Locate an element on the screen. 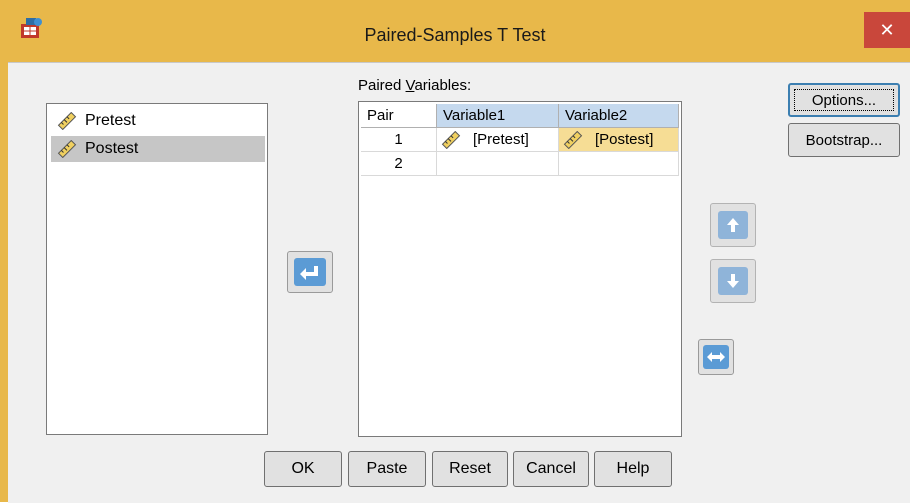  ok-button: OK is located at coordinates (303, 469).